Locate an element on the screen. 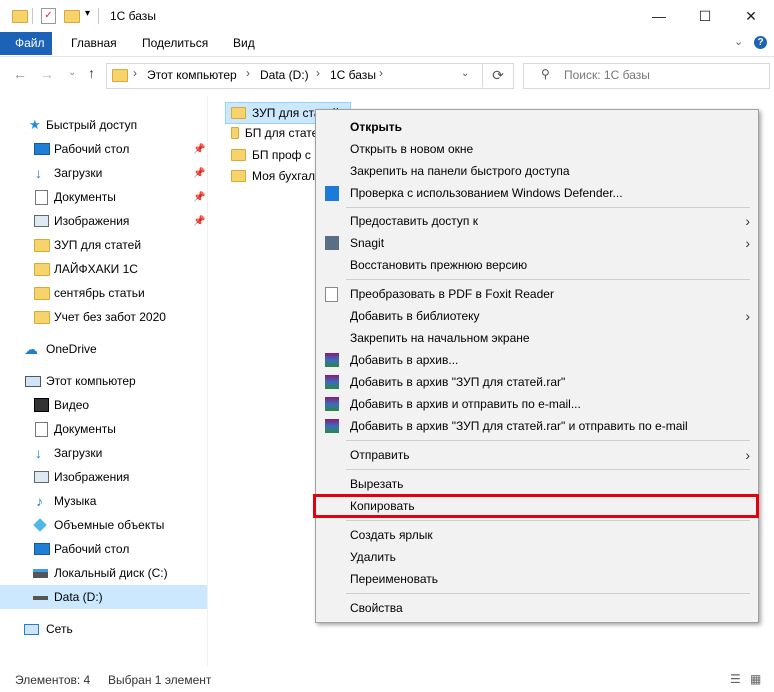 The height and width of the screenshot is (692, 774). breadcrumb-1c-bases: 1С базы is located at coordinates (353, 75).